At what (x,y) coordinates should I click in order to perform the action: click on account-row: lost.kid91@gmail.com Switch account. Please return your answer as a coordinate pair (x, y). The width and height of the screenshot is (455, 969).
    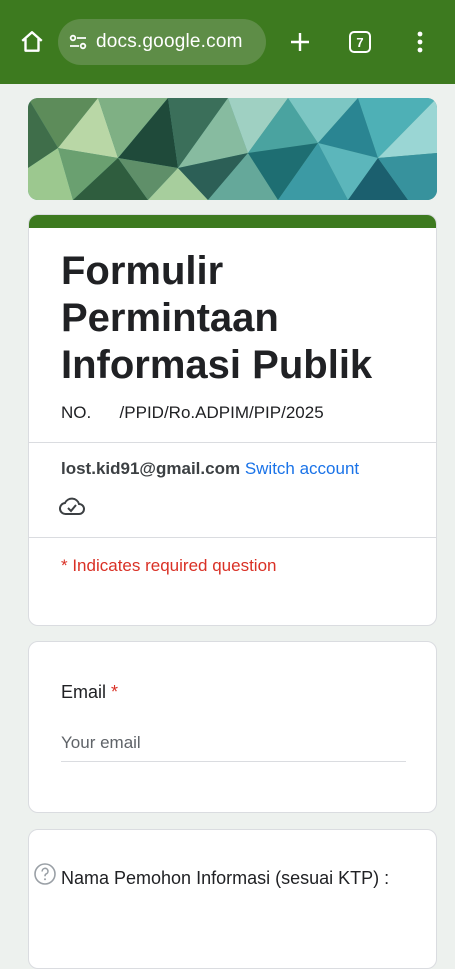
    Looking at the image, I should click on (232, 461).